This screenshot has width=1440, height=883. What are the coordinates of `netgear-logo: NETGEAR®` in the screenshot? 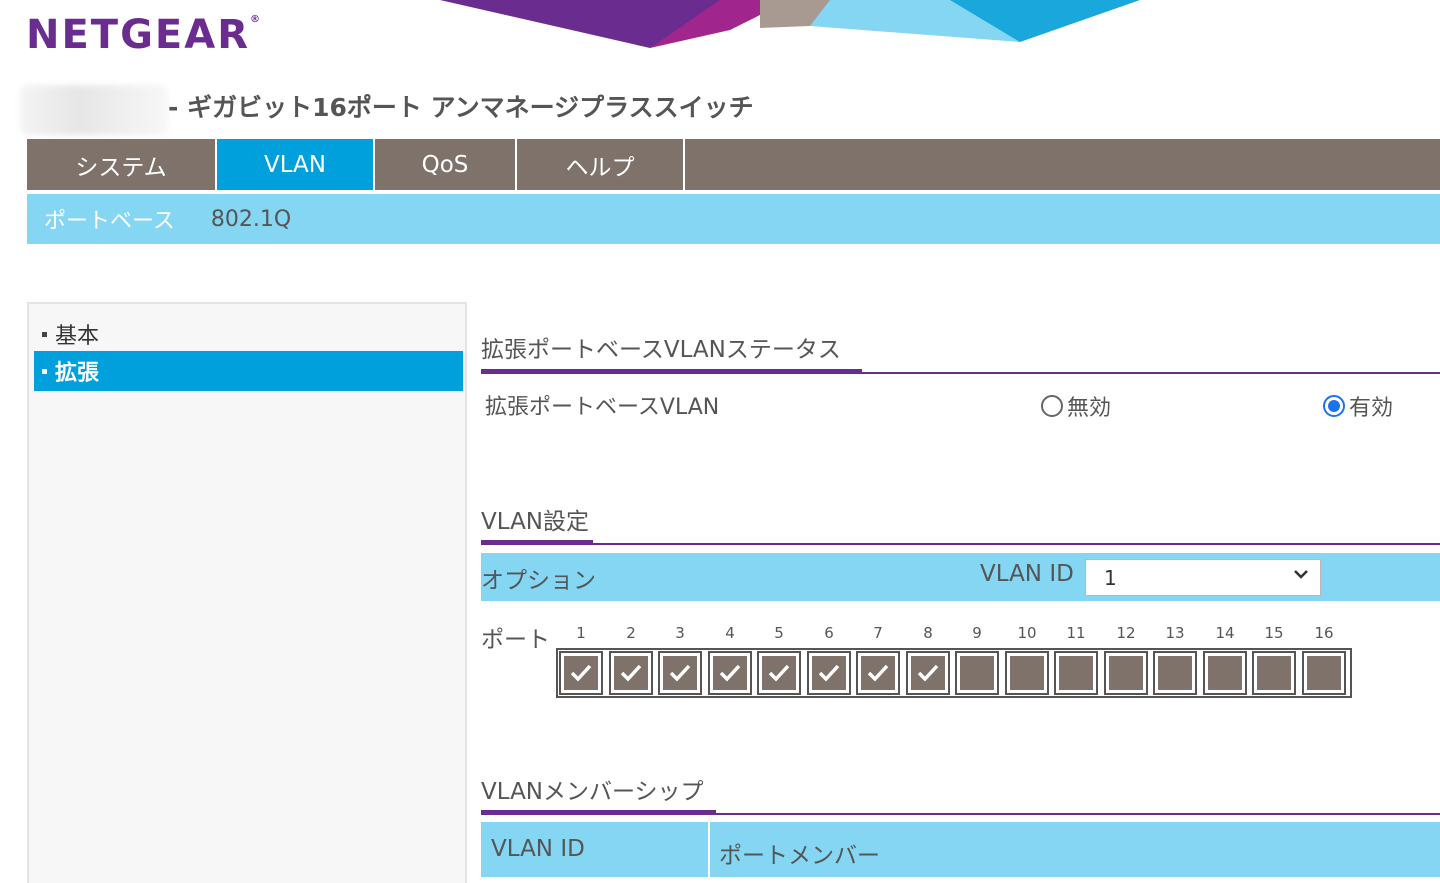 It's located at (143, 35).